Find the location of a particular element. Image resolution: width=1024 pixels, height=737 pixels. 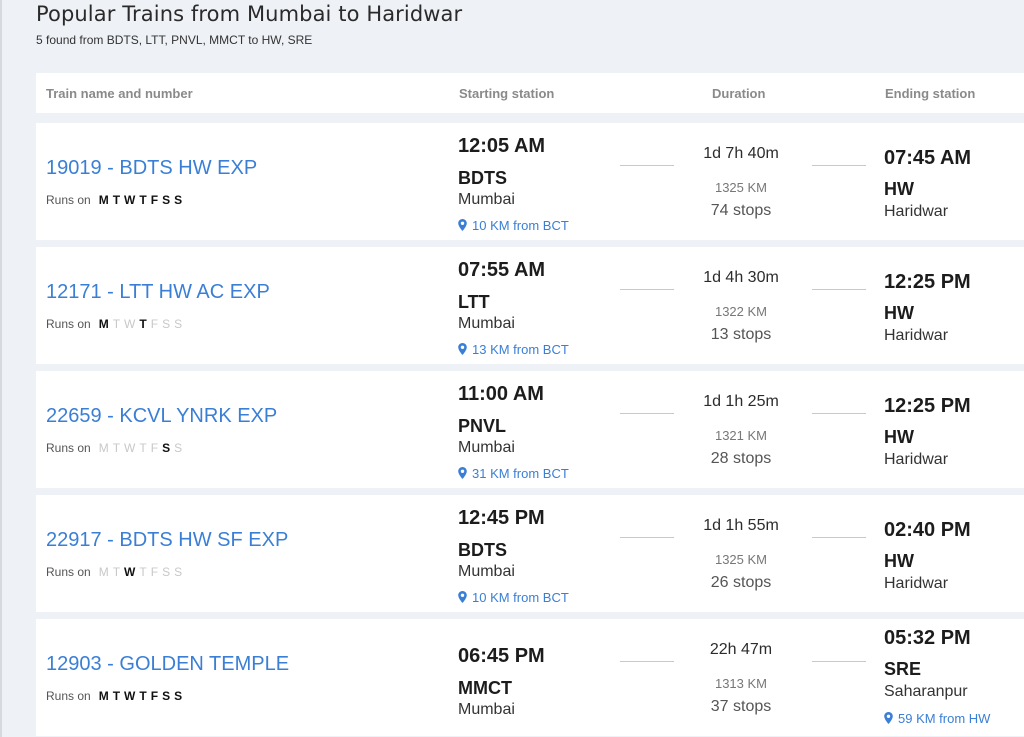

journey-duration: 1d 1h 55m is located at coordinates (741, 525).